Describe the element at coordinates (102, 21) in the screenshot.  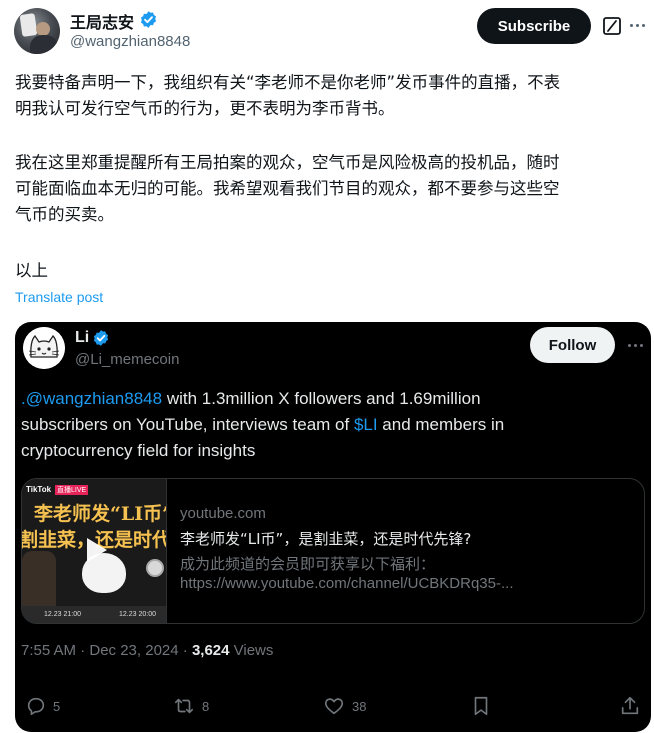
I see `author-name: 王局志安` at that location.